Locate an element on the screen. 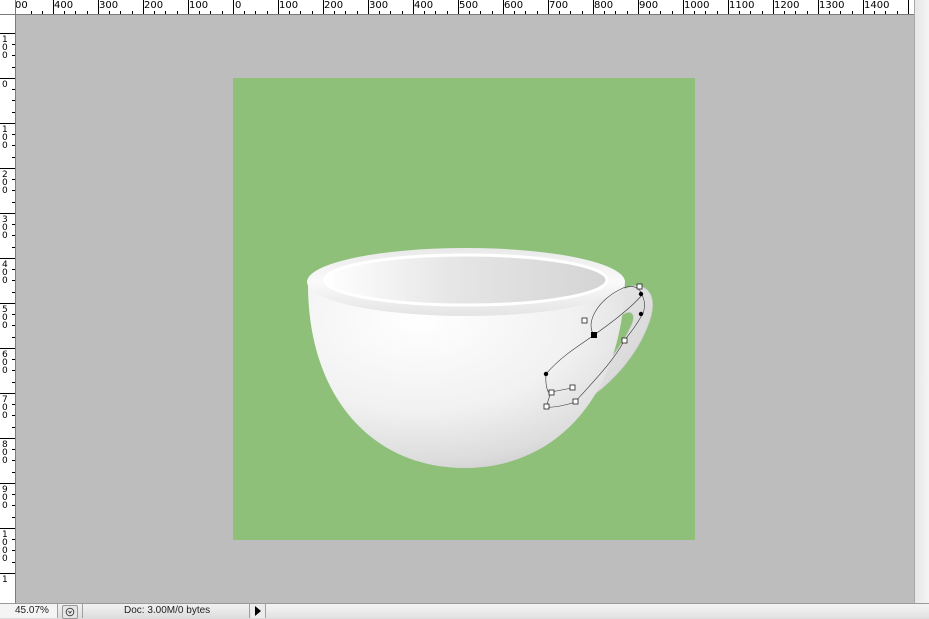  ruler-label: 00 is located at coordinates (21, 5).